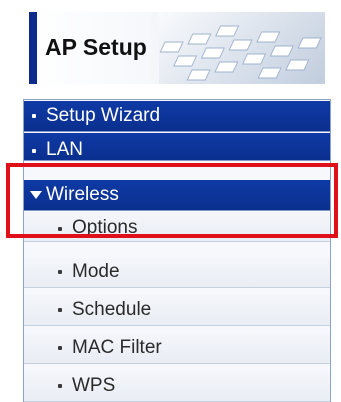 This screenshot has width=341, height=402. I want to click on triangle-down-icon, so click(36, 195).